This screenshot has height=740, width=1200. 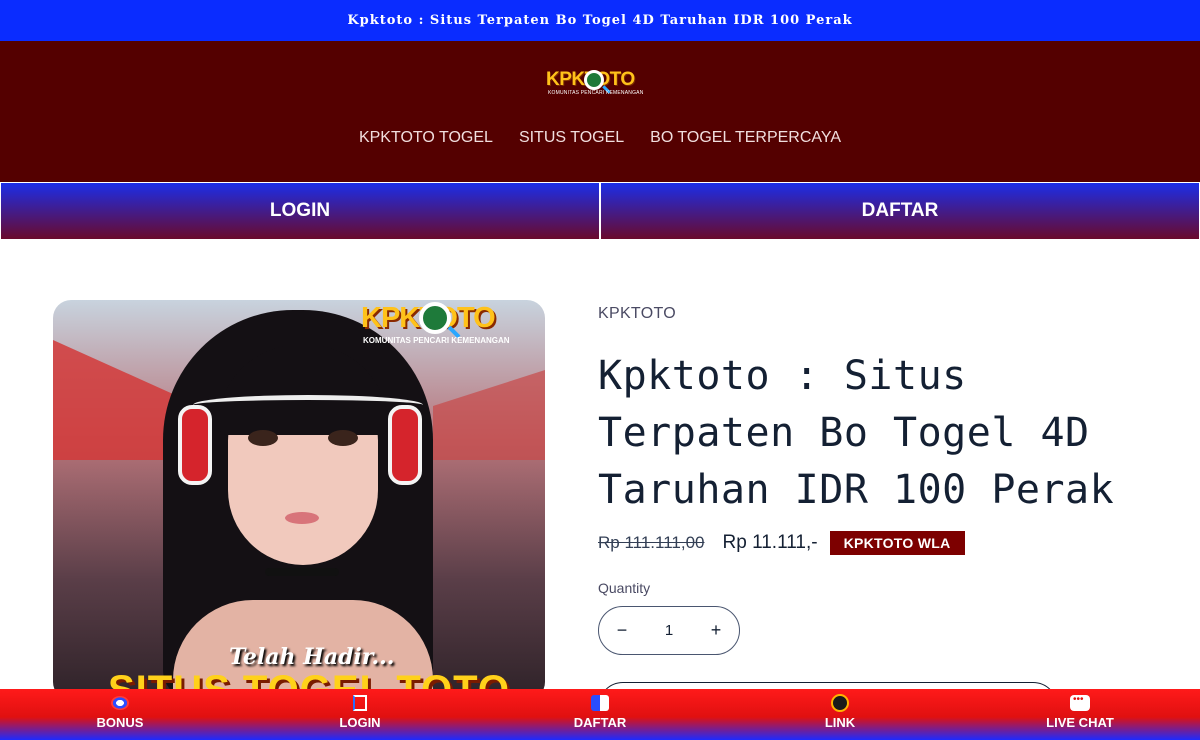 What do you see at coordinates (360, 714) in the screenshot?
I see `bottom-nav-login: LOGIN` at bounding box center [360, 714].